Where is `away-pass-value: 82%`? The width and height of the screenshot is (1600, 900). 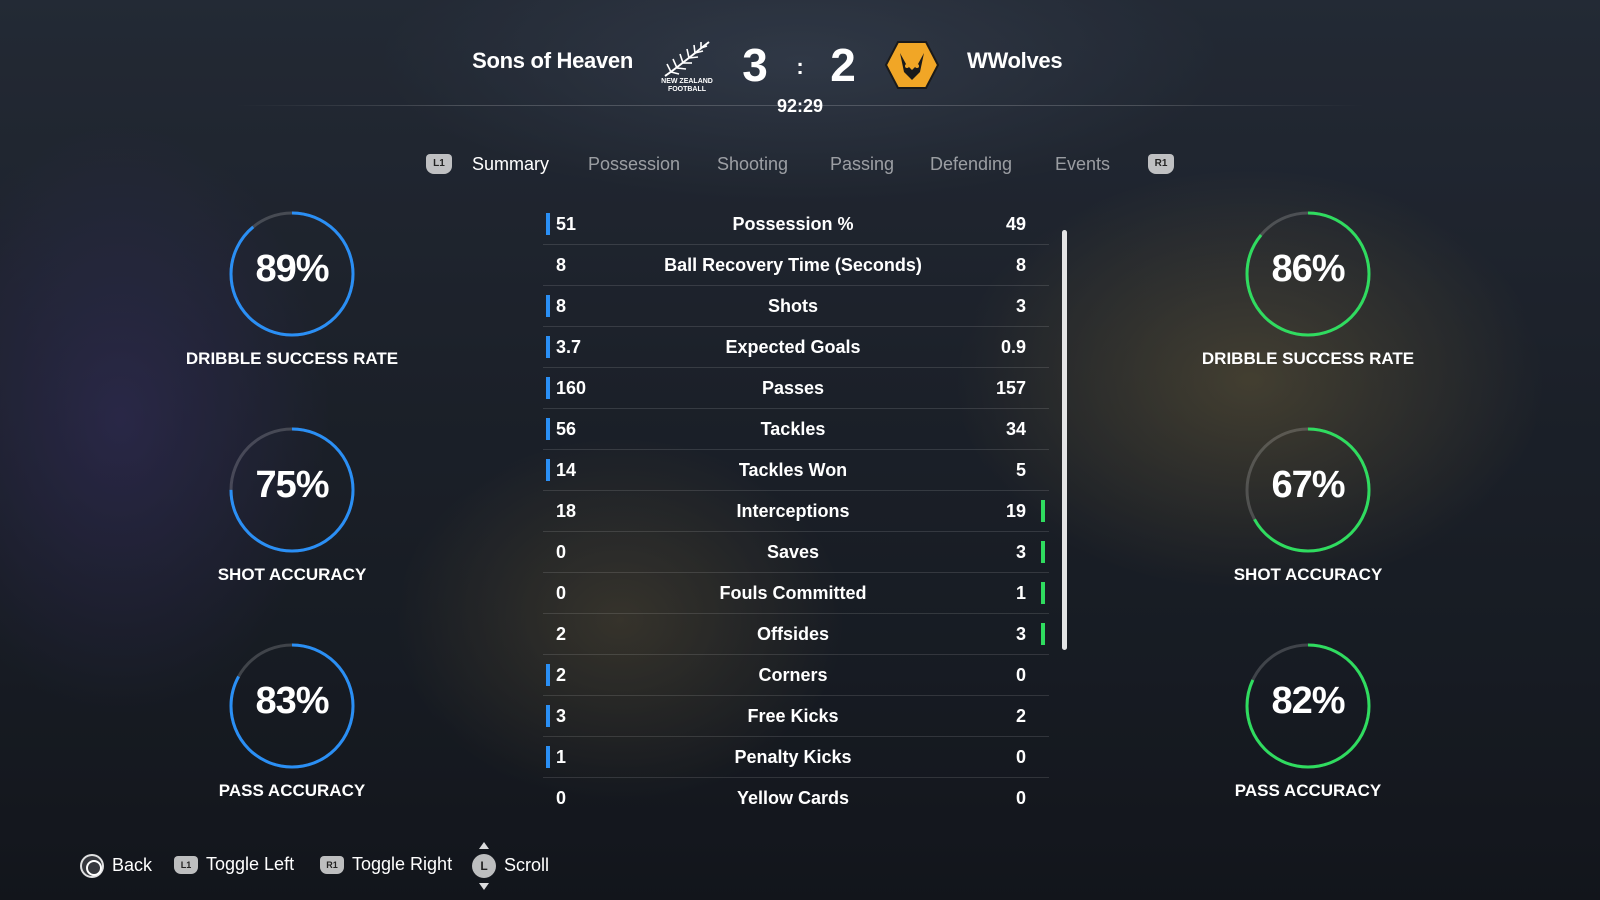
away-pass-value: 82% is located at coordinates (1308, 701).